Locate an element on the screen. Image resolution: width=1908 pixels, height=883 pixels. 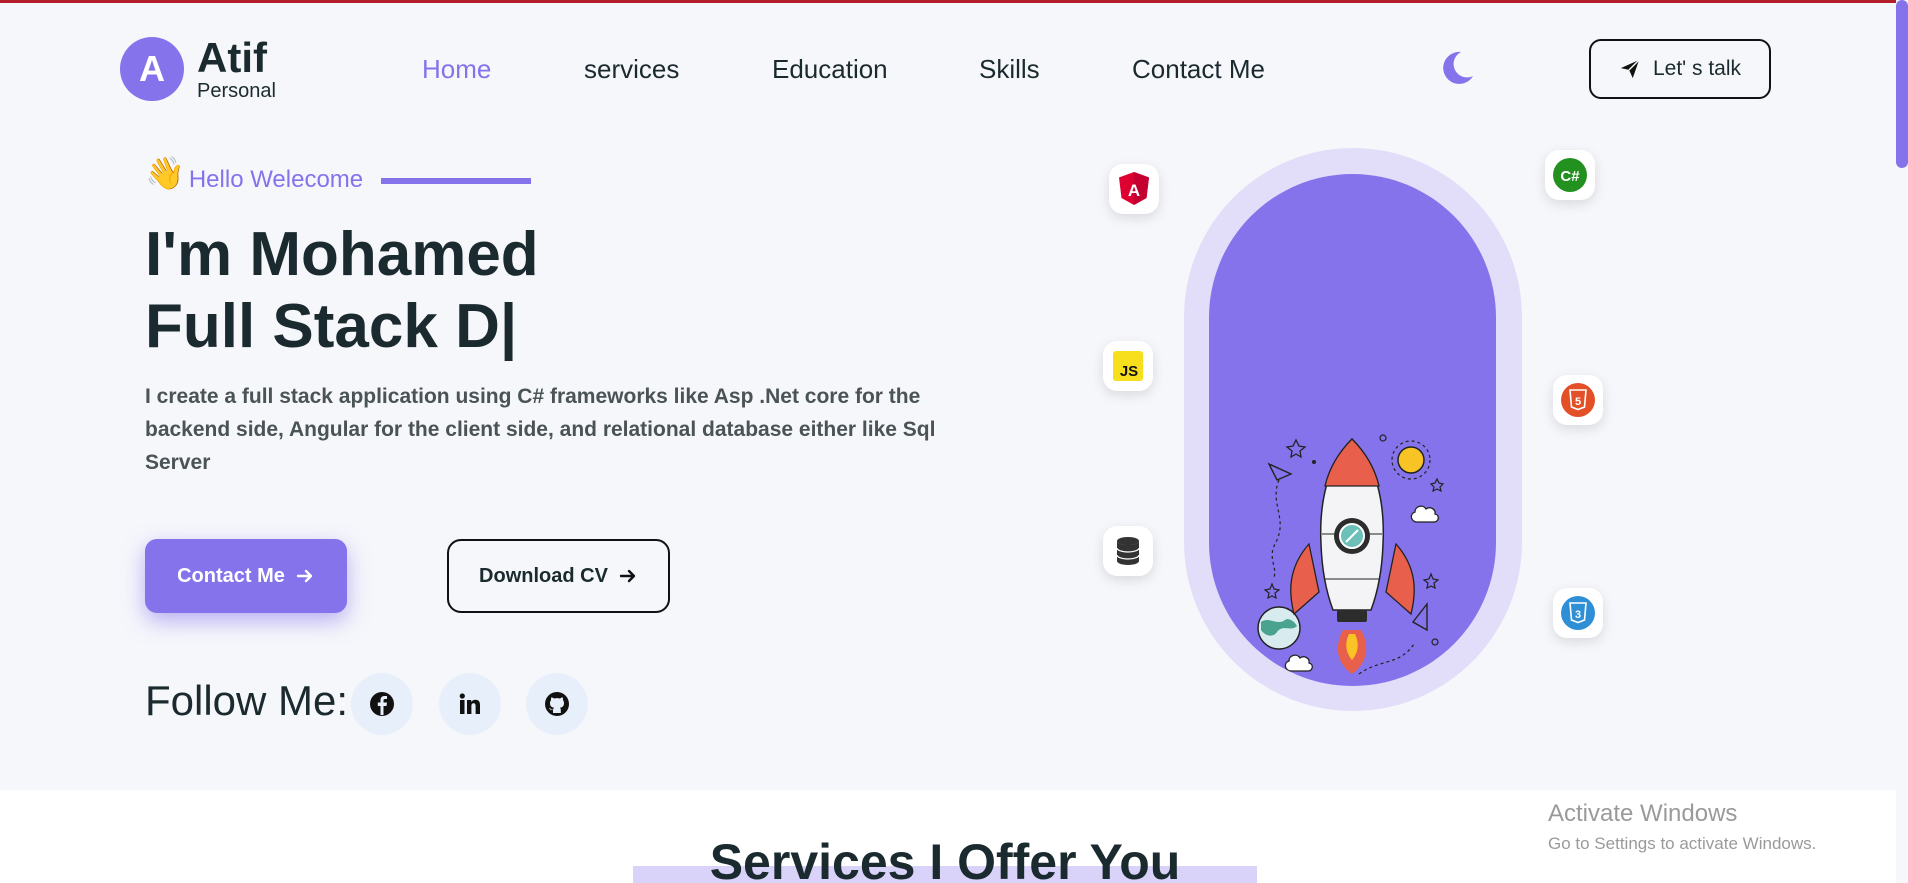
csharp-badge: C# is located at coordinates (1570, 175).